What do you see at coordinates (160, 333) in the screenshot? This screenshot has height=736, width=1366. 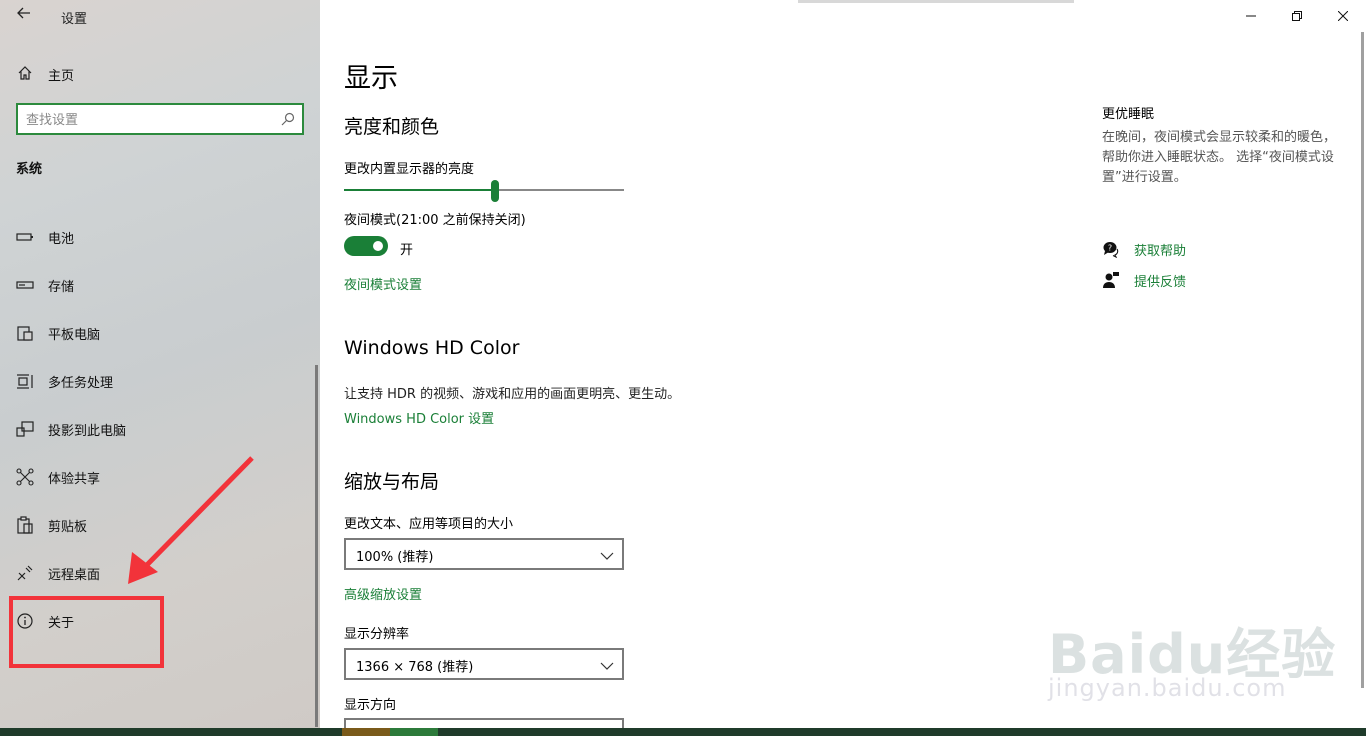 I see `sidebar-item-tablet: 平板电脑` at bounding box center [160, 333].